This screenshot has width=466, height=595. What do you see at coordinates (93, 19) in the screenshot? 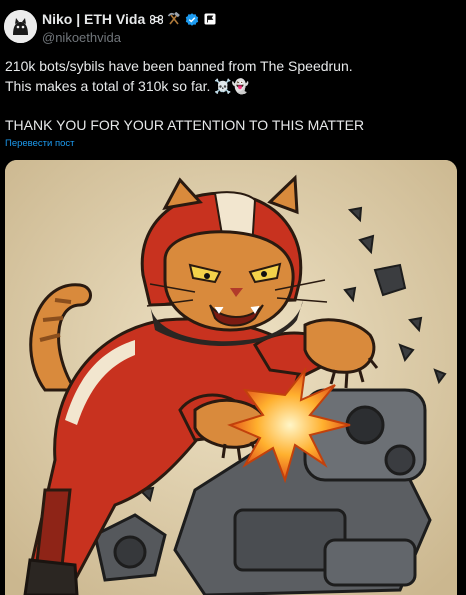
I see `author-display-name: Niko | ETH Vida` at bounding box center [93, 19].